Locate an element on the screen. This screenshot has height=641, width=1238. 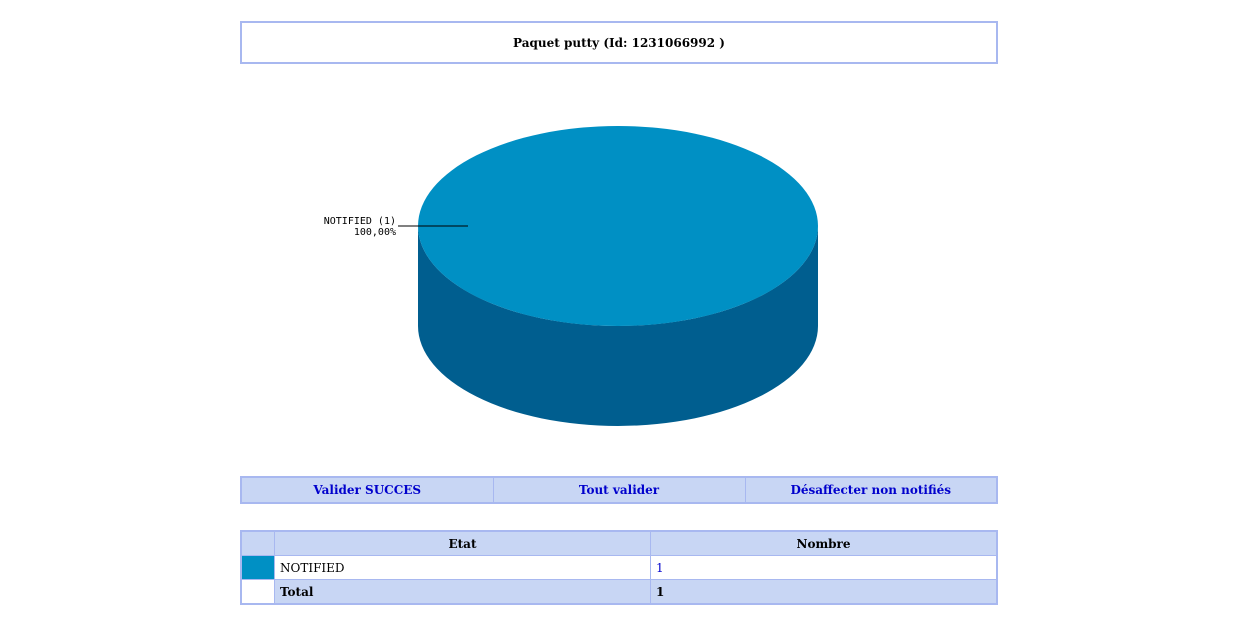
row-etat: NOTIFIED is located at coordinates (462, 567).